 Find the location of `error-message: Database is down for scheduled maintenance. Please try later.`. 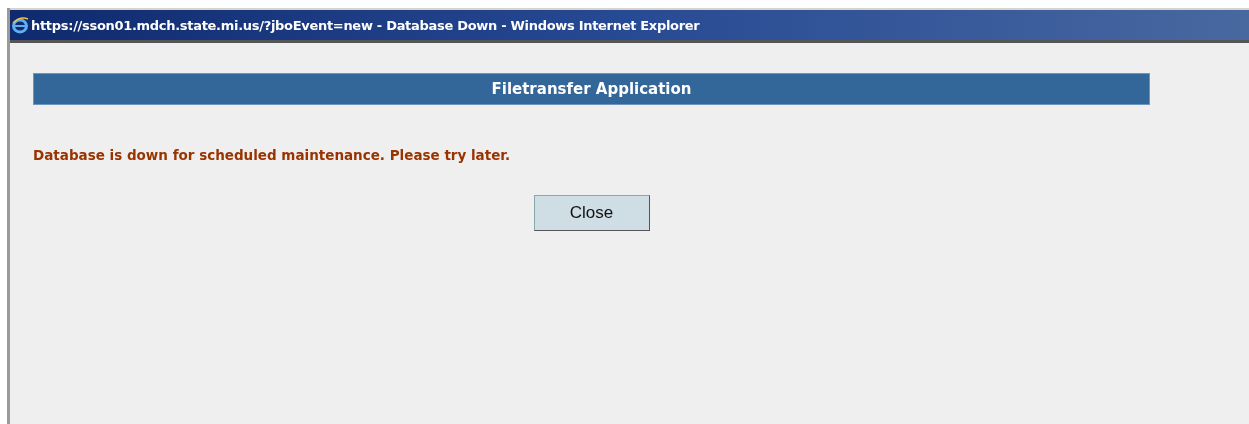

error-message: Database is down for scheduled maintenance. Please try later. is located at coordinates (272, 155).